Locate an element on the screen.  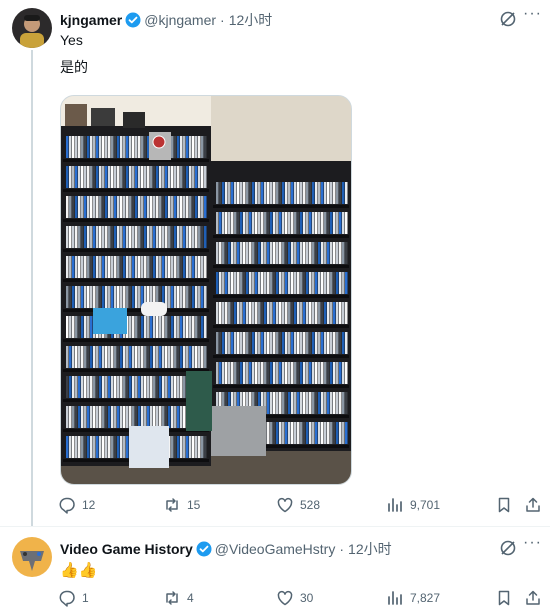
reply-button: 12 is located at coordinates (76, 505).